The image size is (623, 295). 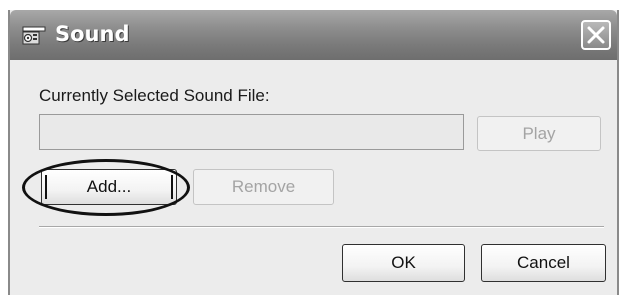 I want to click on close-button, so click(x=596, y=35).